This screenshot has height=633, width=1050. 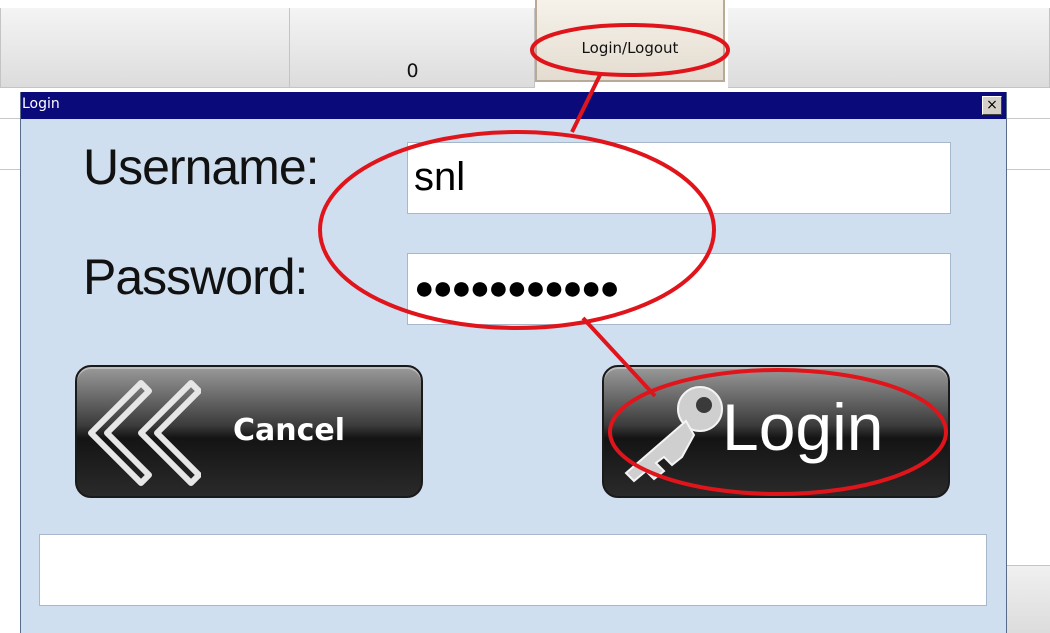 What do you see at coordinates (201, 167) in the screenshot?
I see `username-label: Username:` at bounding box center [201, 167].